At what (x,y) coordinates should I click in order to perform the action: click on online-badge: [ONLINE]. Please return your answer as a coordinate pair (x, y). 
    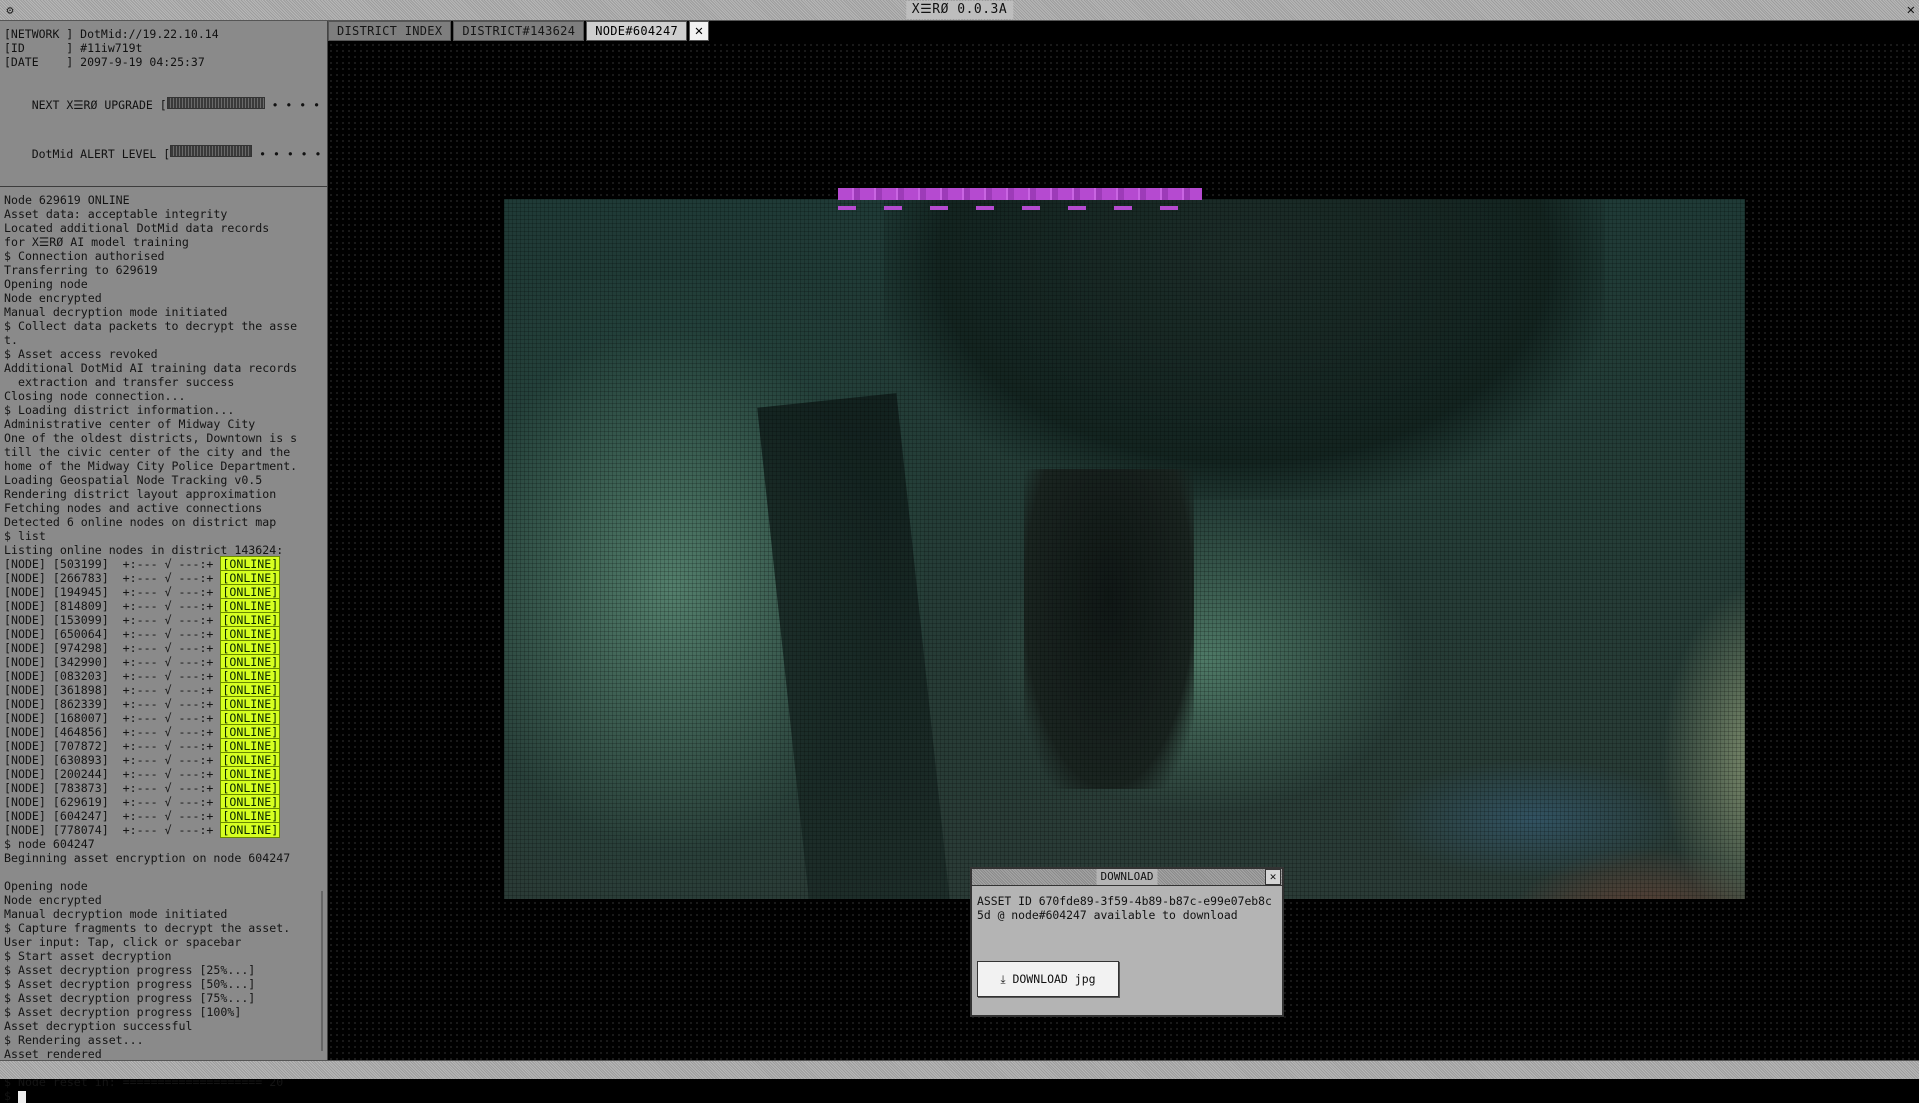
    Looking at the image, I should click on (250, 830).